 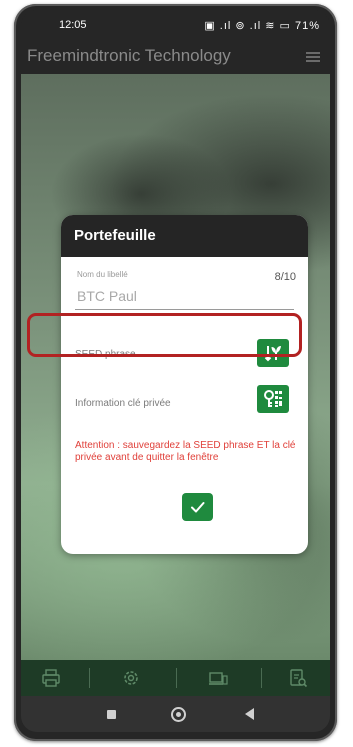 What do you see at coordinates (184, 236) in the screenshot?
I see `dialog-header: Portefeuille` at bounding box center [184, 236].